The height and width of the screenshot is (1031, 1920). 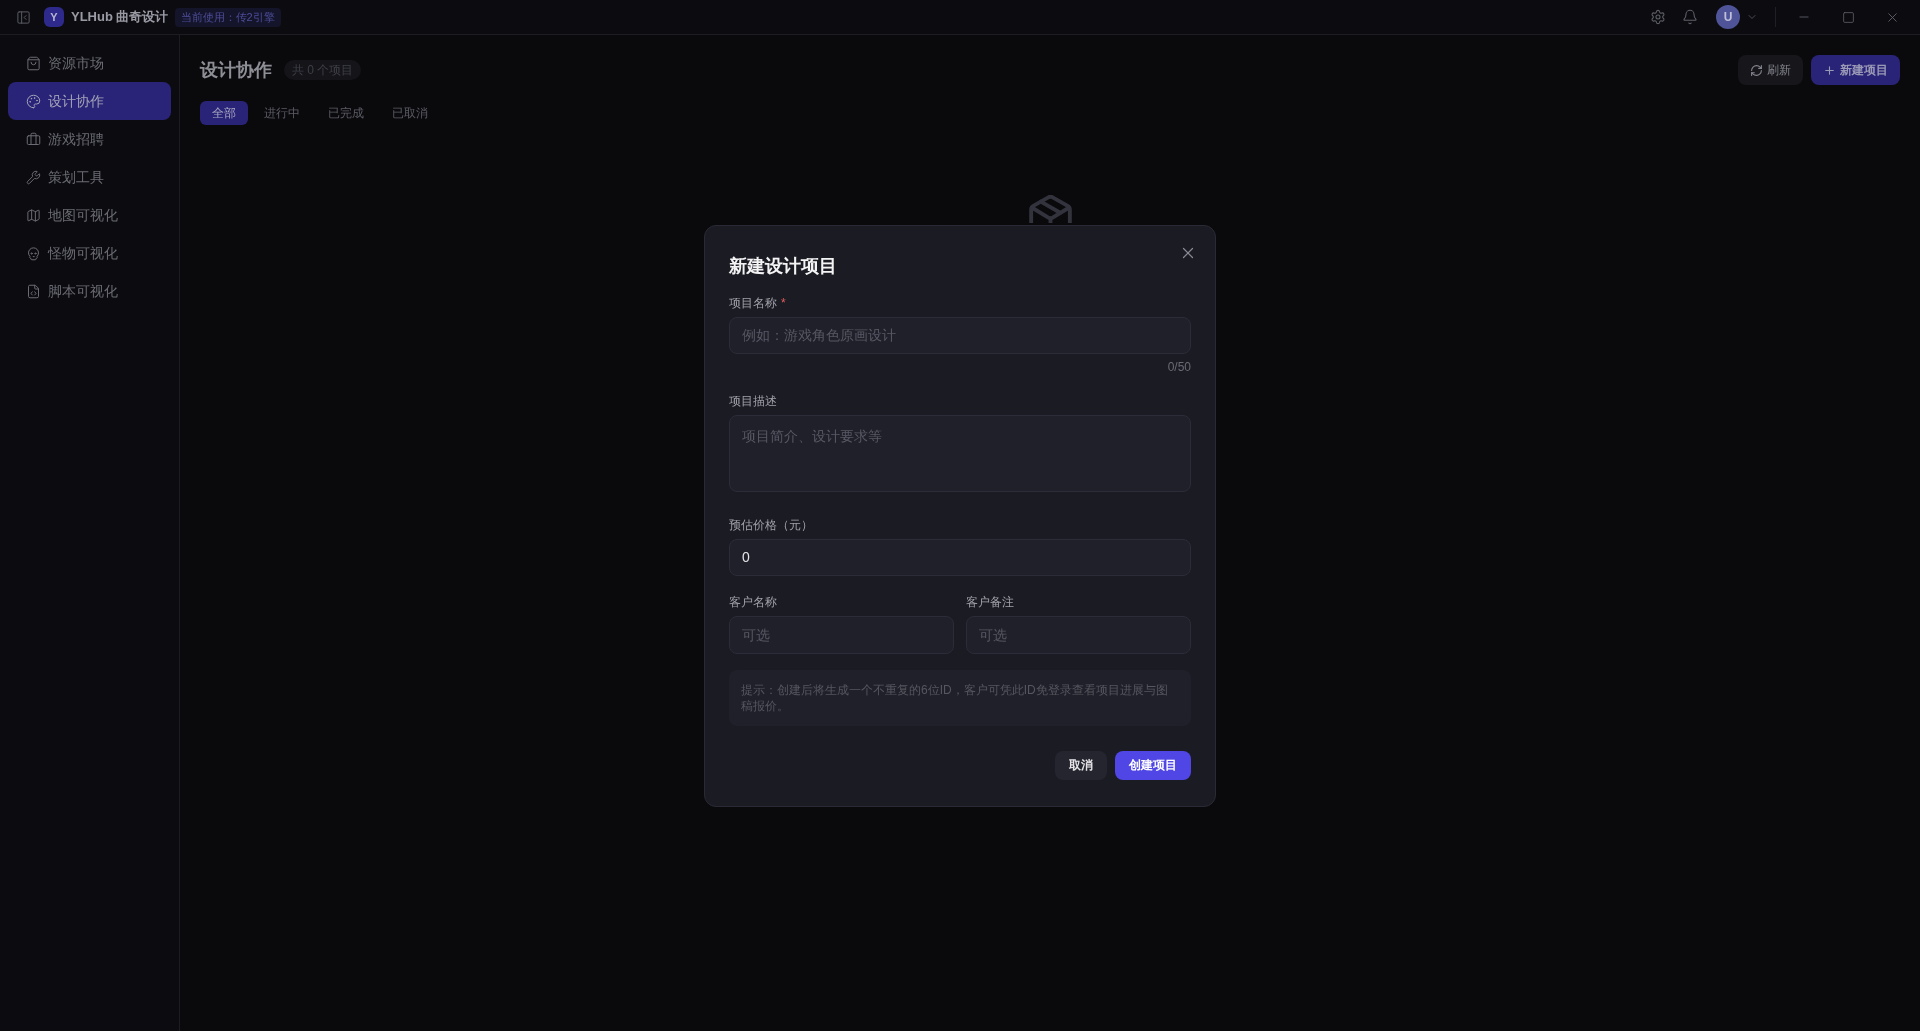 What do you see at coordinates (282, 113) in the screenshot?
I see `filter-tab: 进行中` at bounding box center [282, 113].